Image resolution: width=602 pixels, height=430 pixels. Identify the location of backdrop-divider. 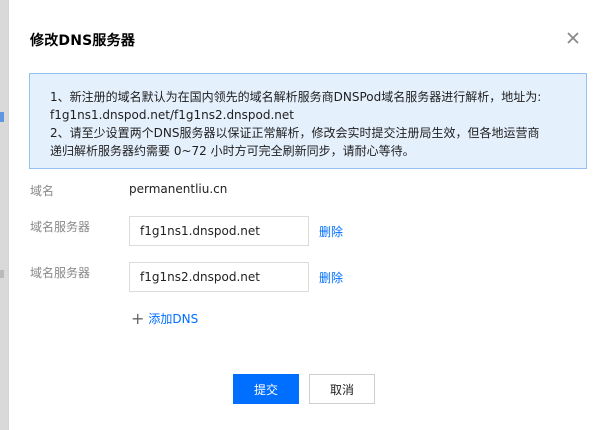
(2, 274).